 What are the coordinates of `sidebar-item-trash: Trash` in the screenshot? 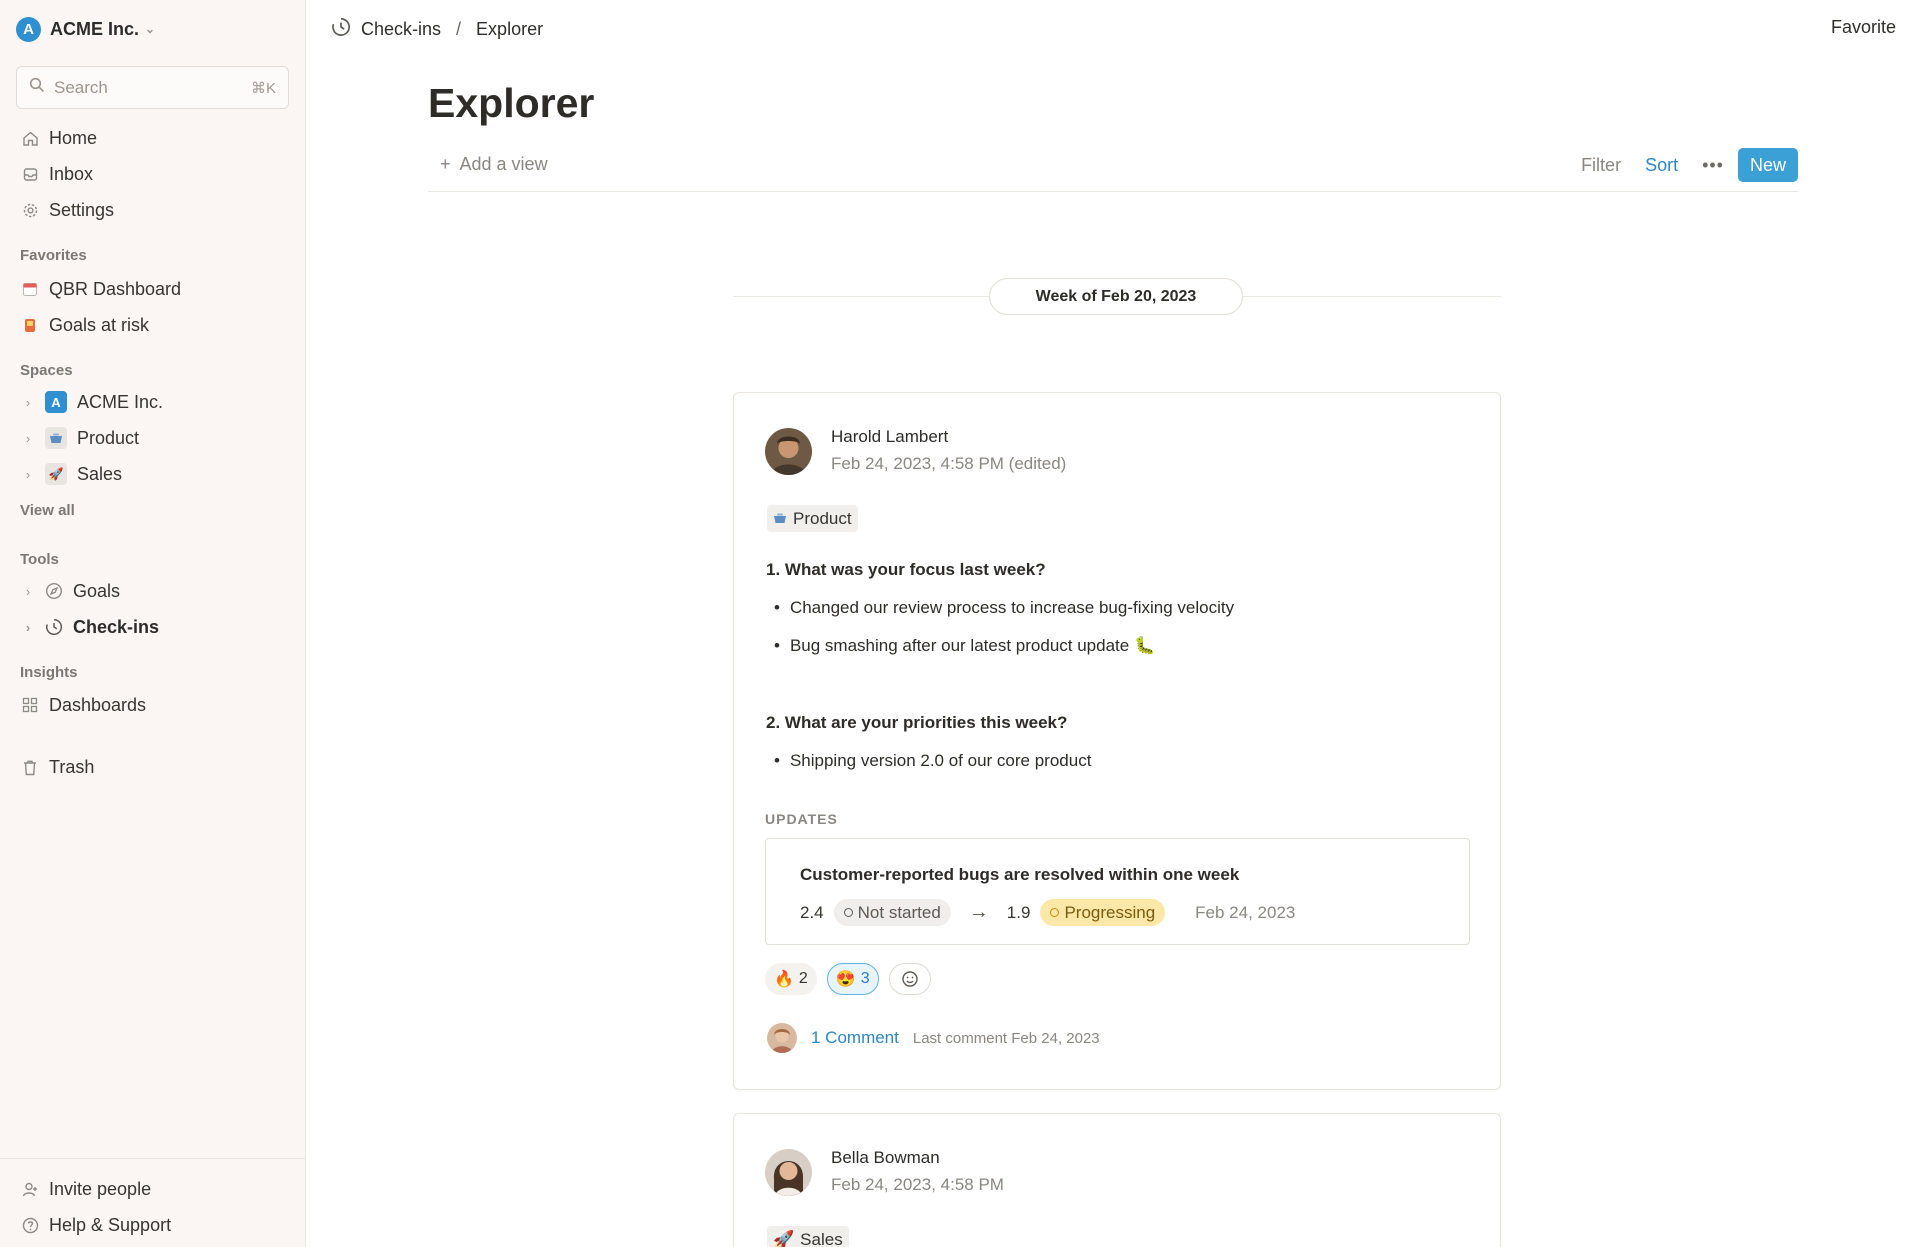 It's located at (57, 767).